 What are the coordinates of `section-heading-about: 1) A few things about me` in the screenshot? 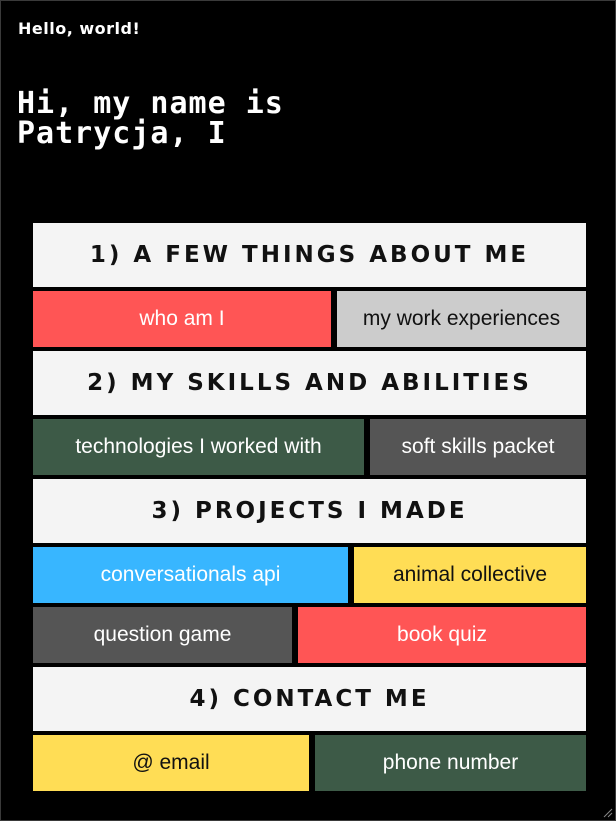 It's located at (309, 255).